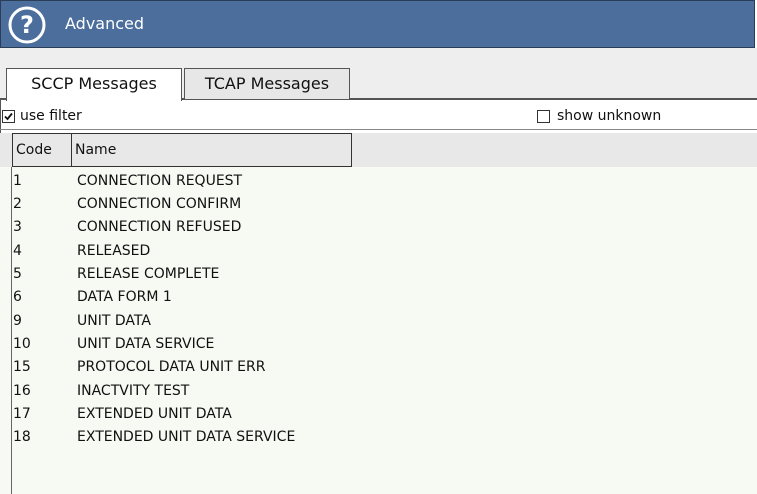 The image size is (757, 494). What do you see at coordinates (378, 321) in the screenshot?
I see `table-row: 9 UNIT DATA` at bounding box center [378, 321].